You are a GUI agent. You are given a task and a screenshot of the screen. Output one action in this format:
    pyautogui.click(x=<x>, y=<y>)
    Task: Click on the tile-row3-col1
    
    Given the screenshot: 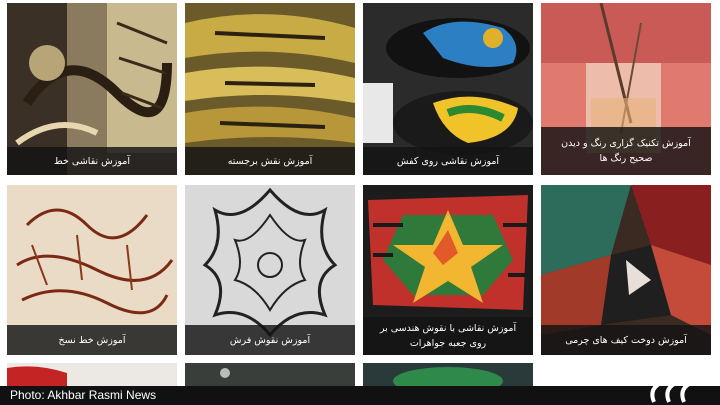 What is the action you would take?
    pyautogui.click(x=92, y=374)
    